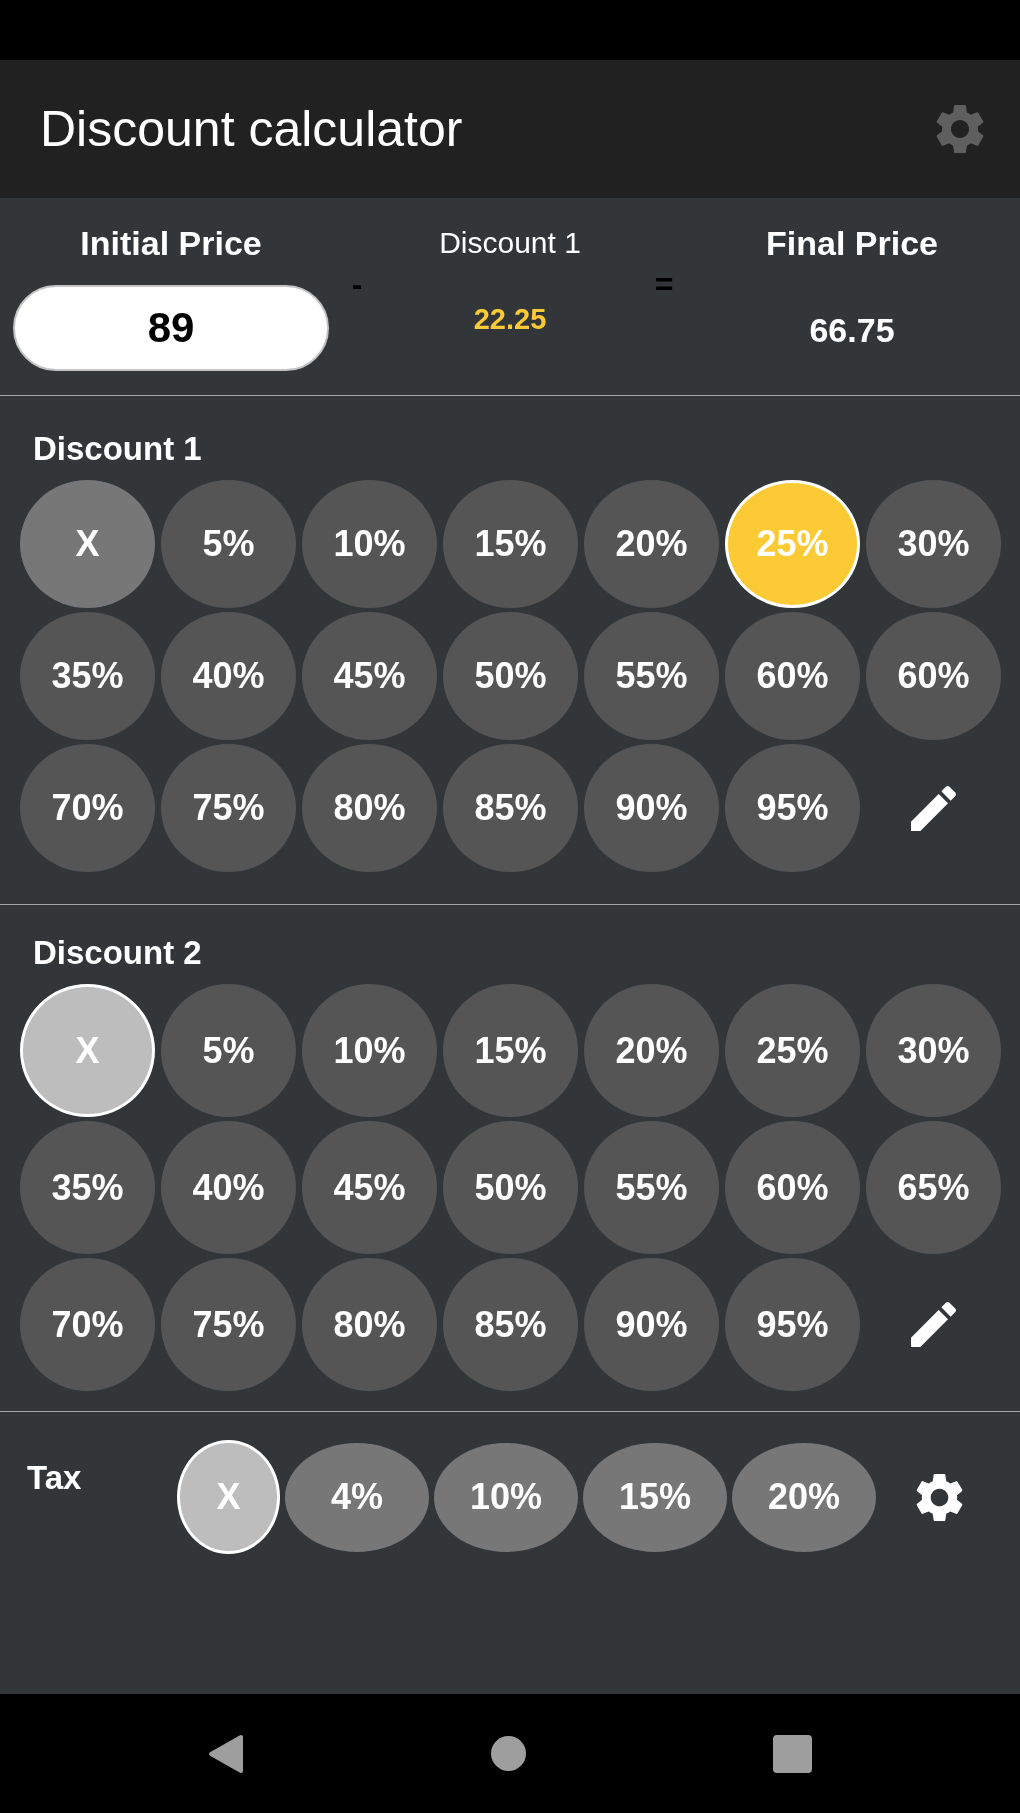 This screenshot has height=1813, width=1020. What do you see at coordinates (792, 1753) in the screenshot?
I see `recents-icon` at bounding box center [792, 1753].